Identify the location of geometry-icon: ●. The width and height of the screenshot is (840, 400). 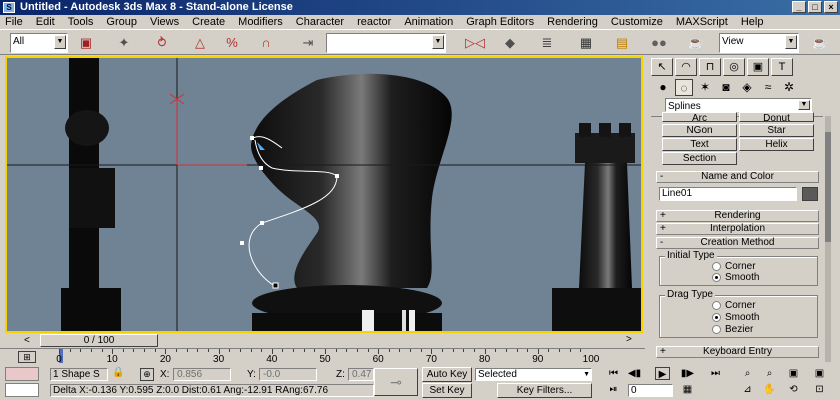
(663, 87).